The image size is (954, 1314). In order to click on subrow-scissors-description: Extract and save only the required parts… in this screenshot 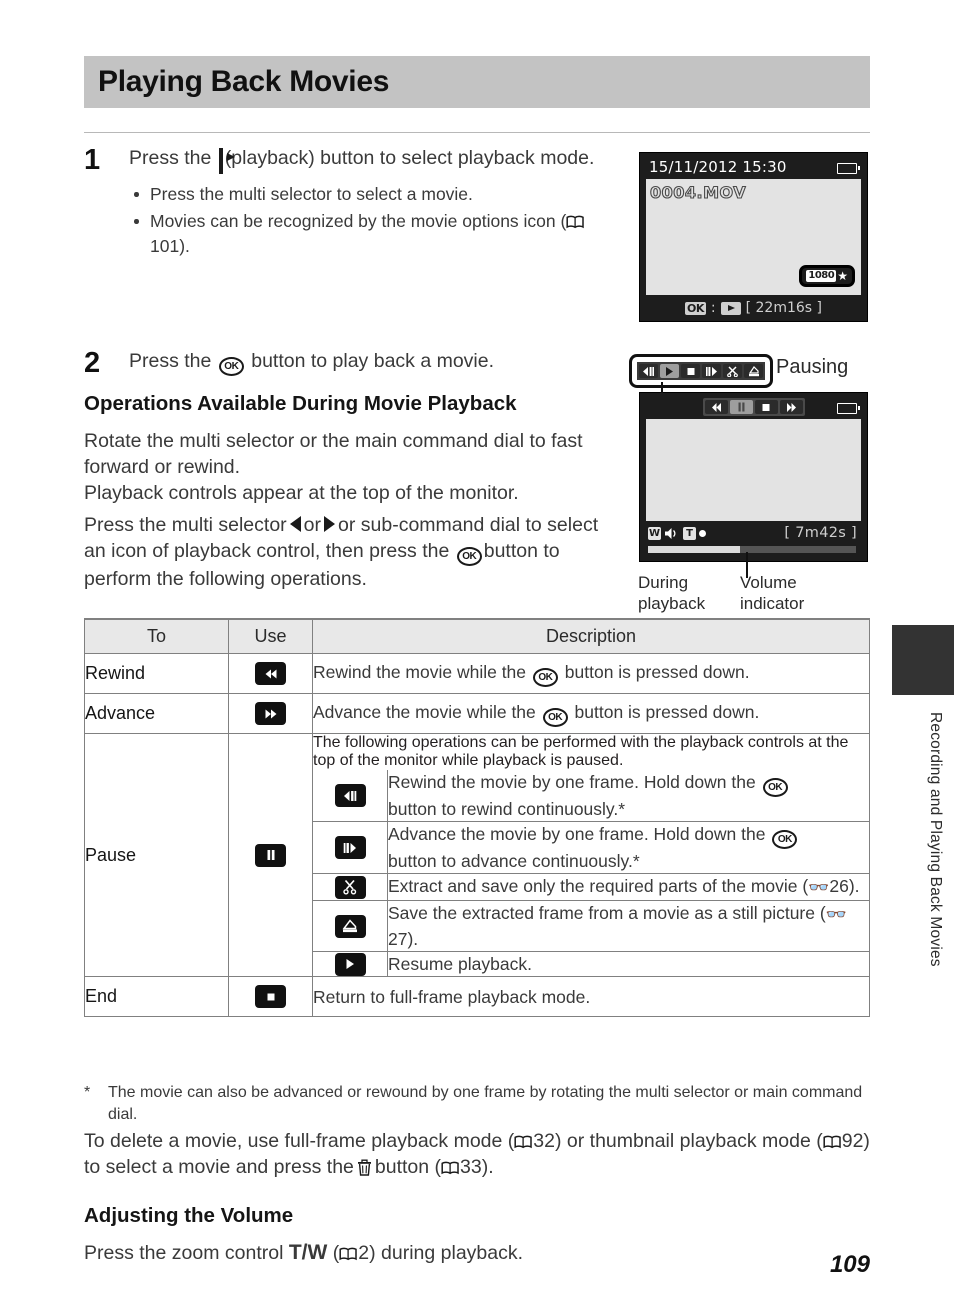, I will do `click(628, 887)`.